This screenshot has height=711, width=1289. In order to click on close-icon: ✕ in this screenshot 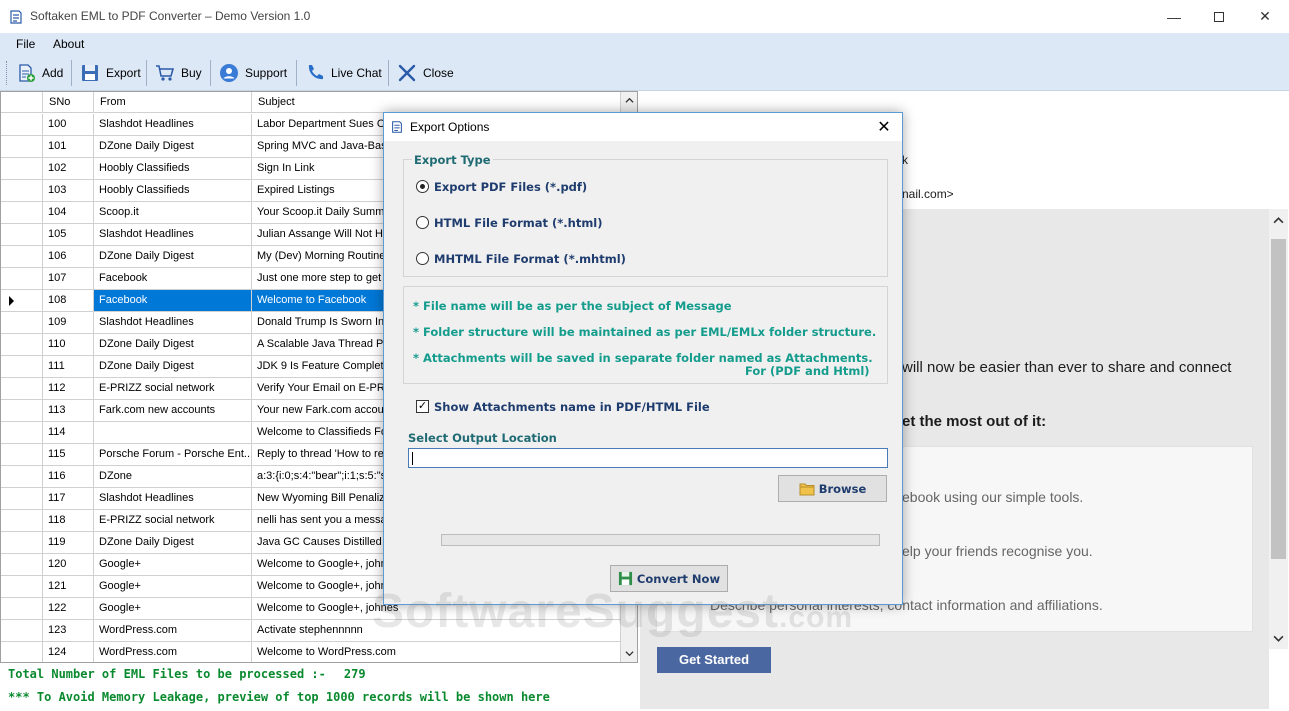, I will do `click(1265, 16)`.